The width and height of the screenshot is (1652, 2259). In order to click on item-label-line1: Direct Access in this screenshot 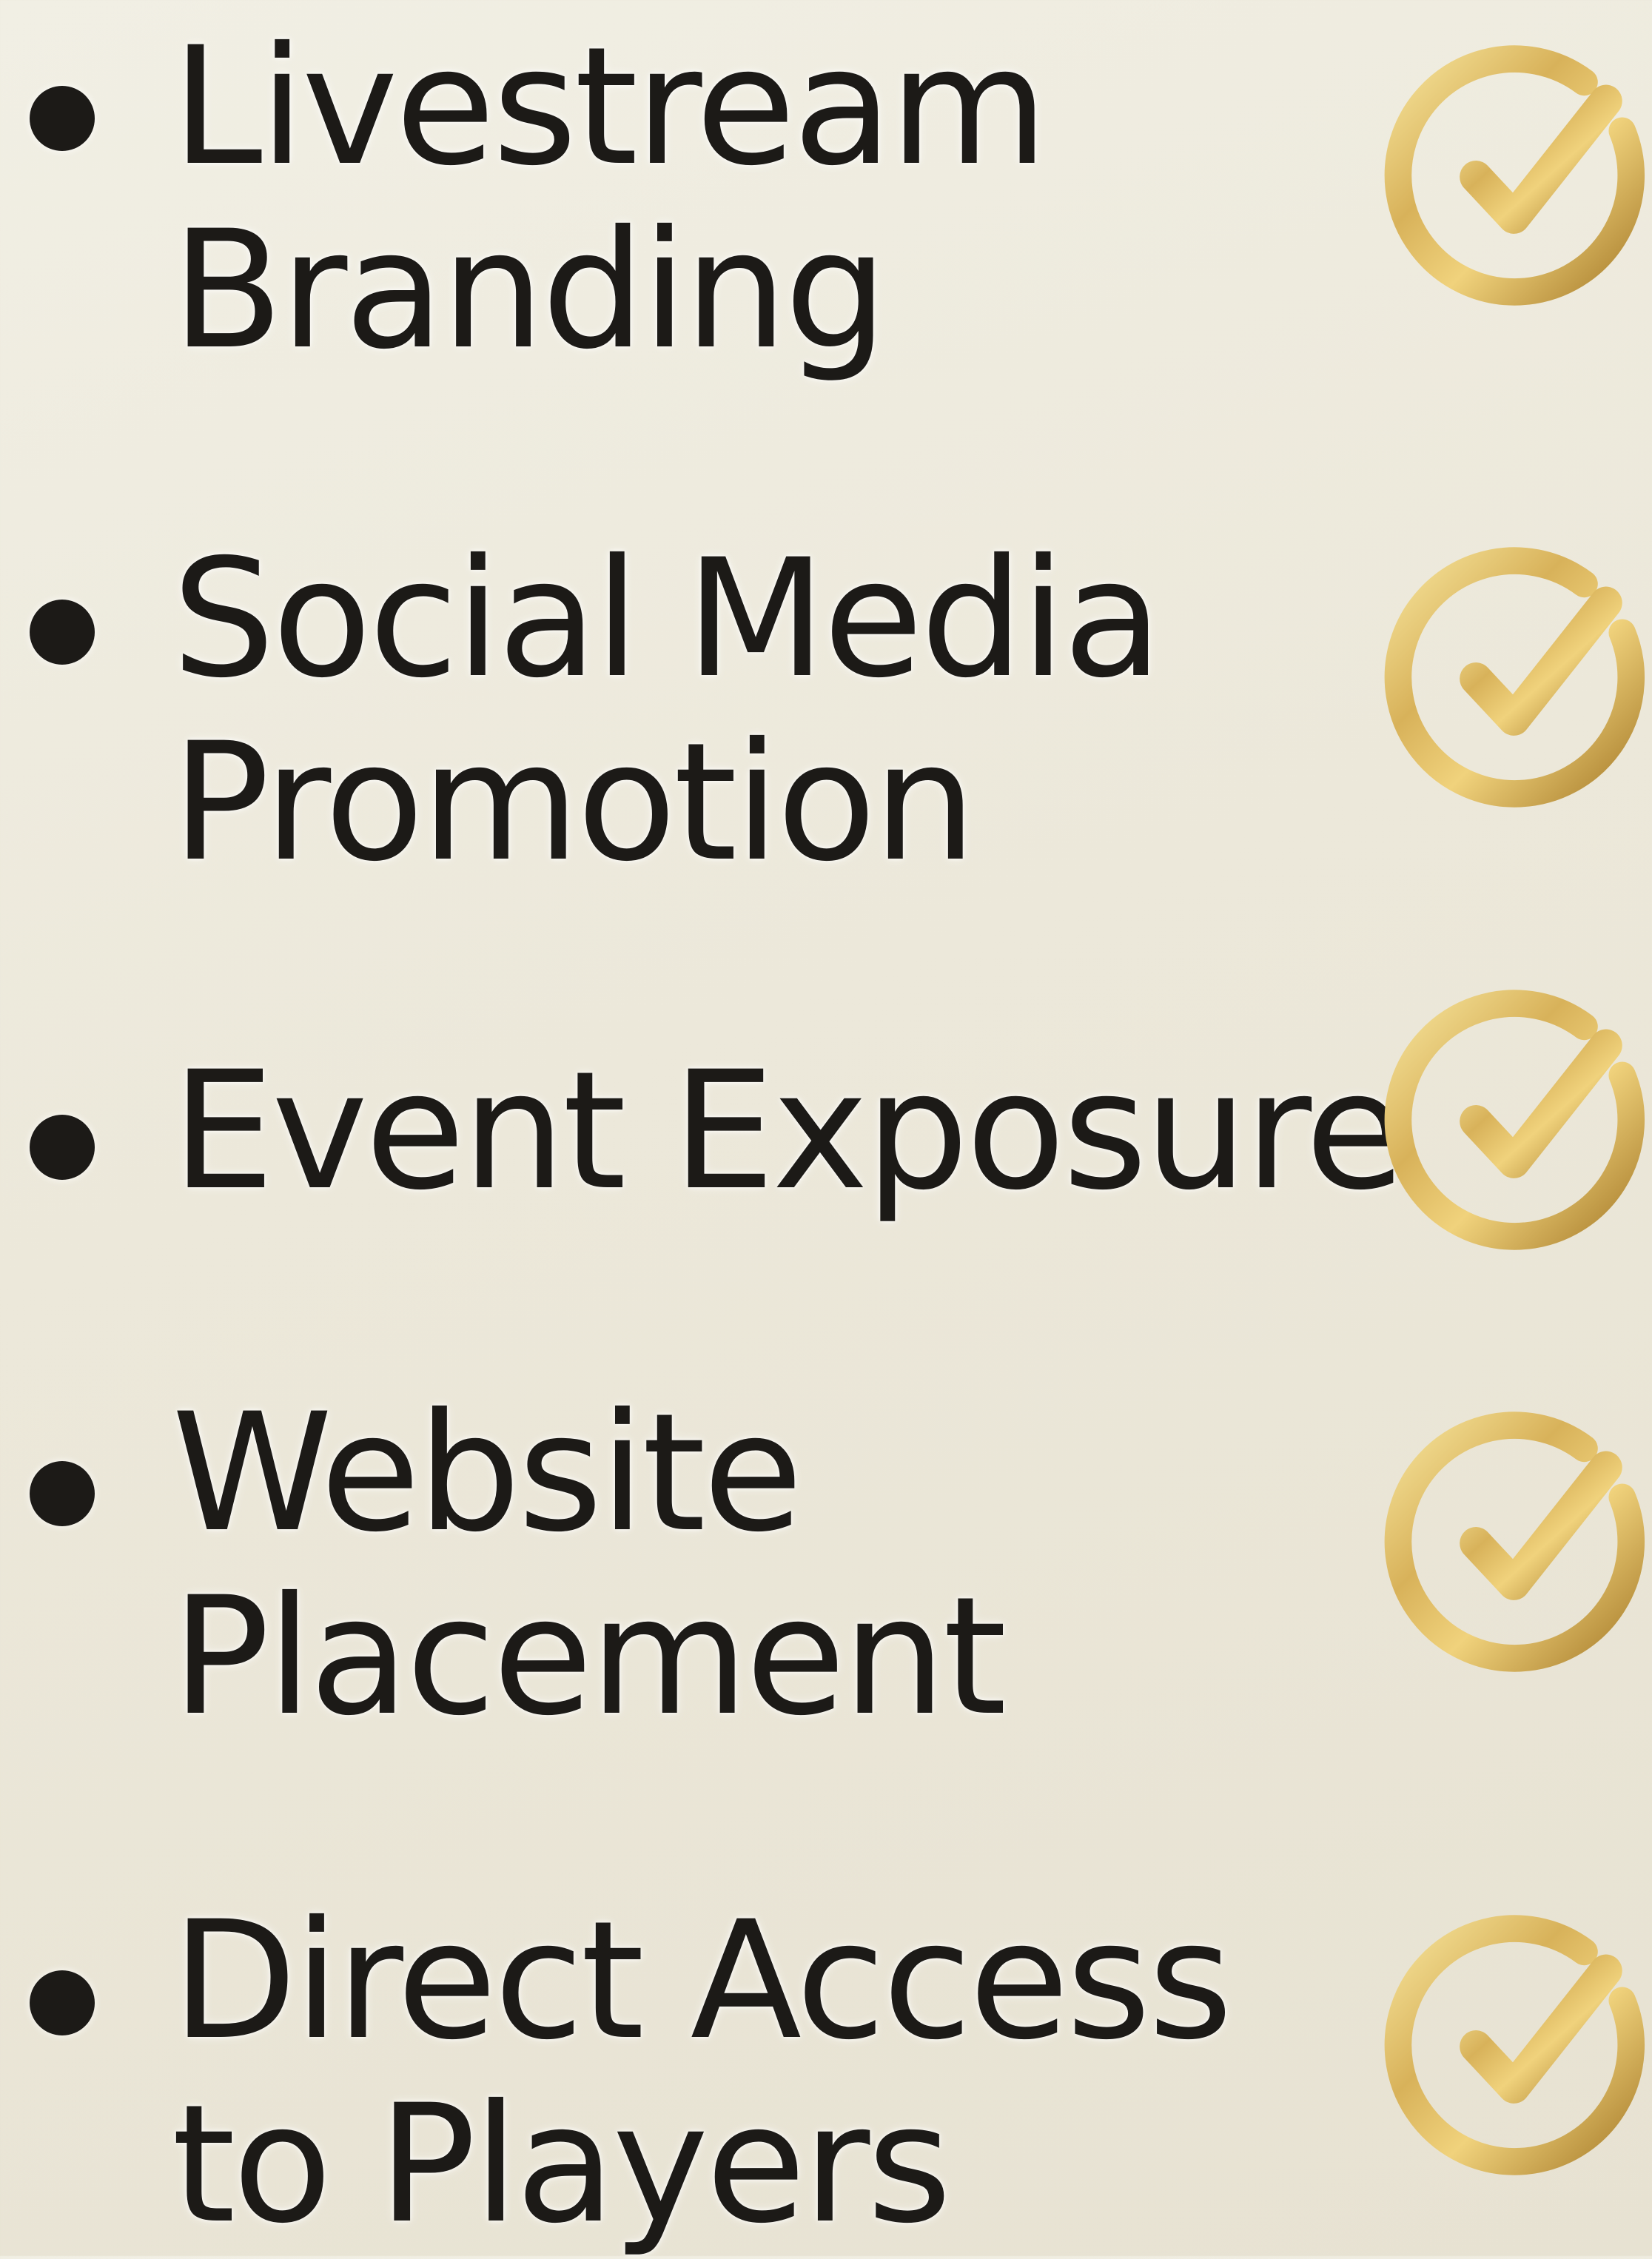, I will do `click(702, 1981)`.